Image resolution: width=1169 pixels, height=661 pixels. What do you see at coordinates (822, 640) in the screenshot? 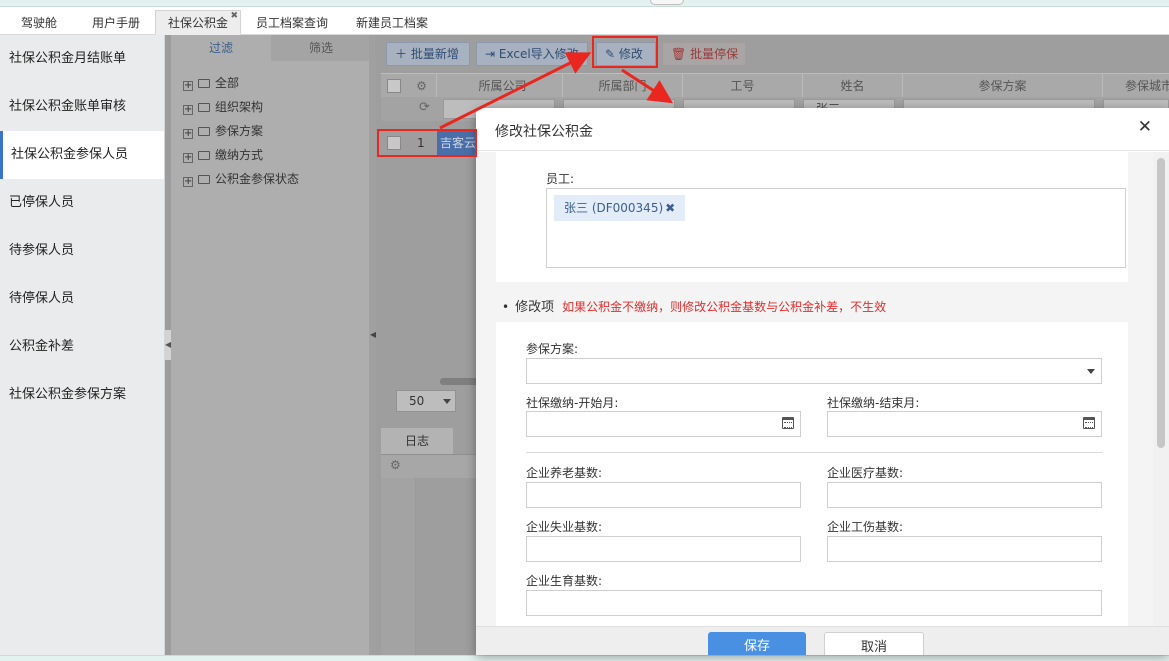
I see `dialog-footer: 保存 取消` at bounding box center [822, 640].